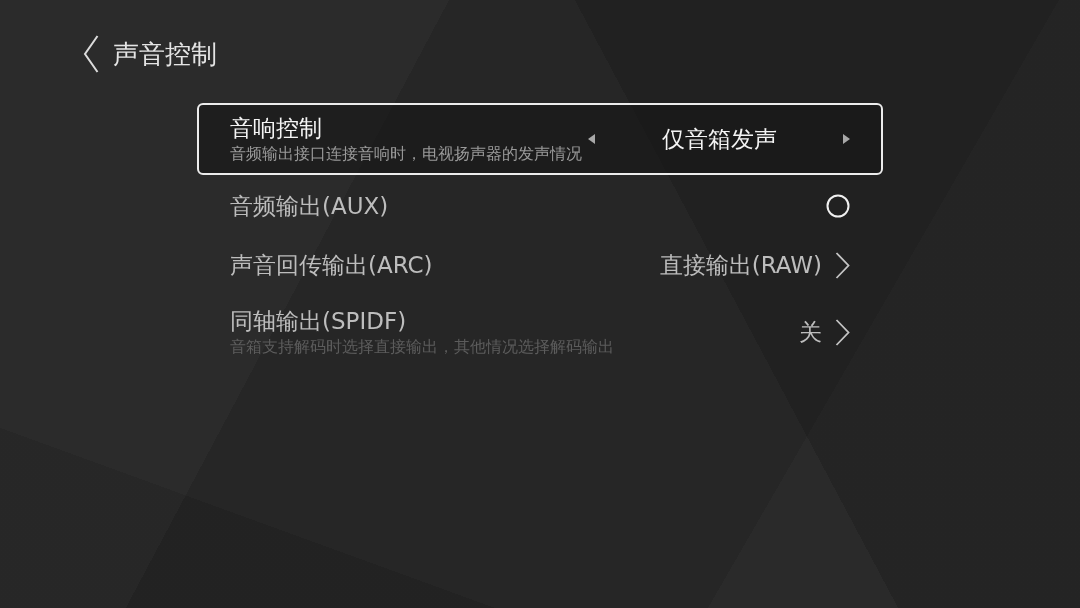 Image resolution: width=1080 pixels, height=608 pixels. What do you see at coordinates (331, 265) in the screenshot?
I see `setting-label: 声音回传输出(ARC)` at bounding box center [331, 265].